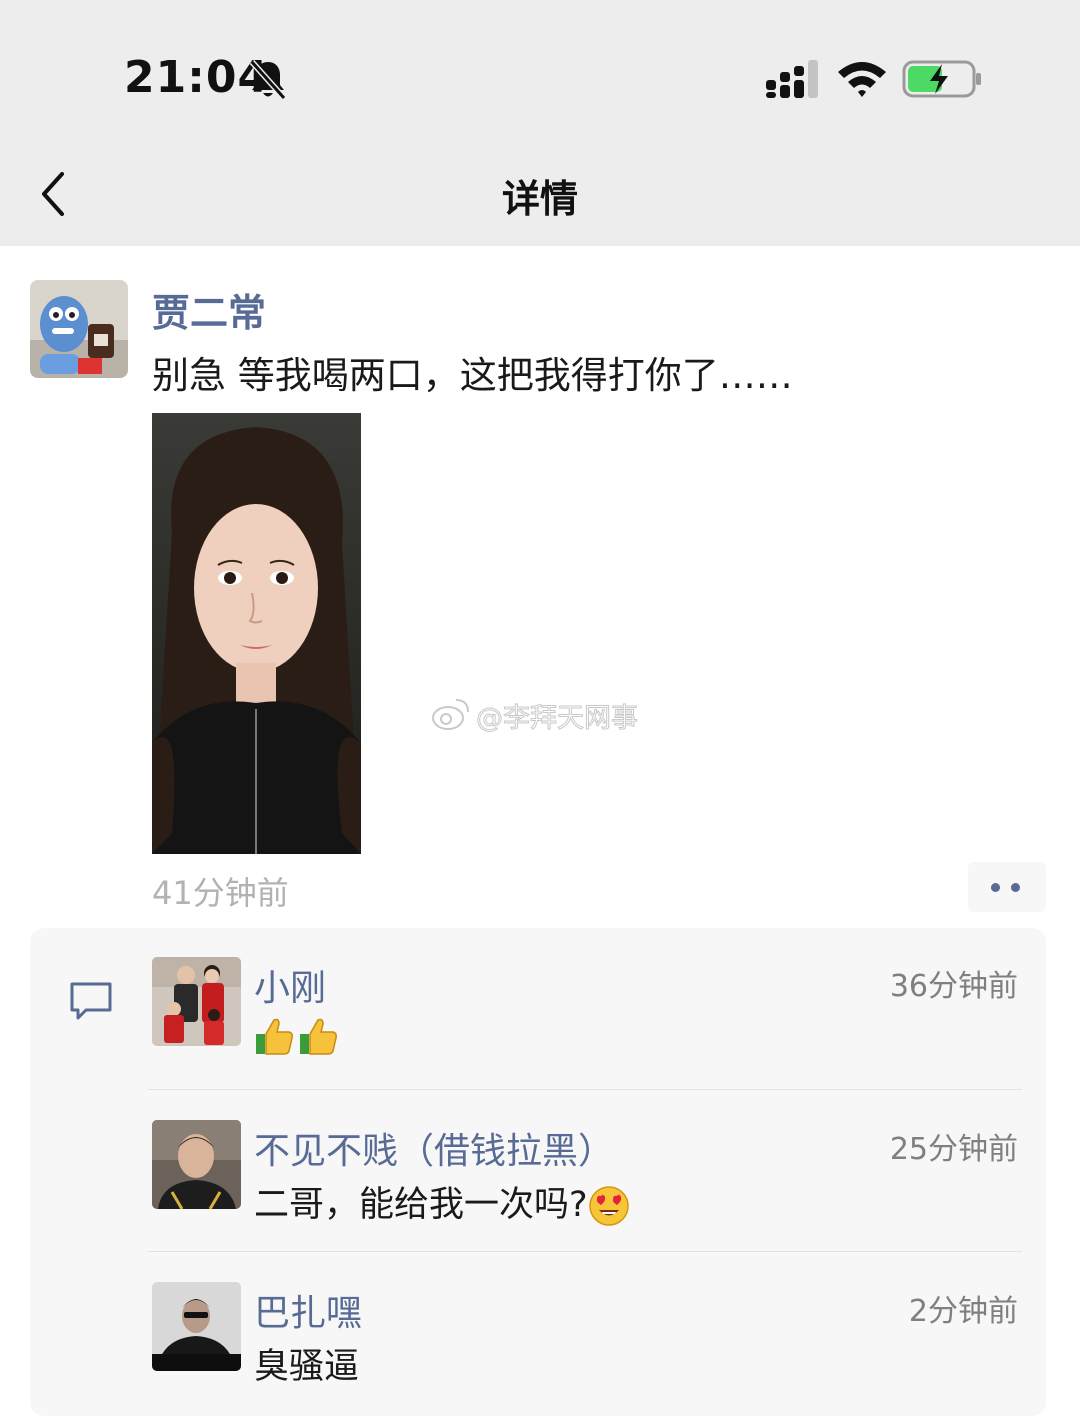 Image resolution: width=1080 pixels, height=1424 pixels. I want to click on post-time: 41分钟前, so click(220, 893).